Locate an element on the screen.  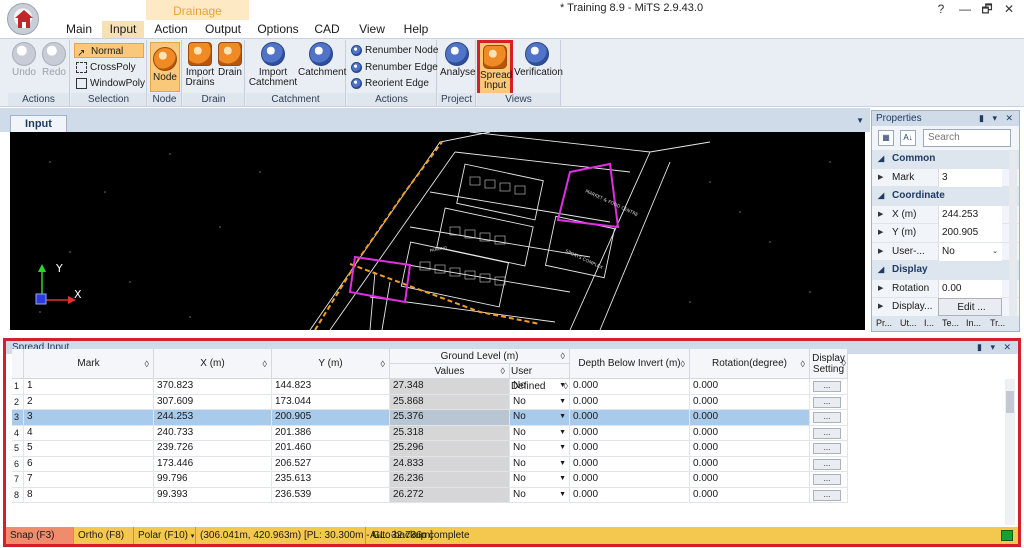
cell-mark: 5 is located at coordinates (89, 449).